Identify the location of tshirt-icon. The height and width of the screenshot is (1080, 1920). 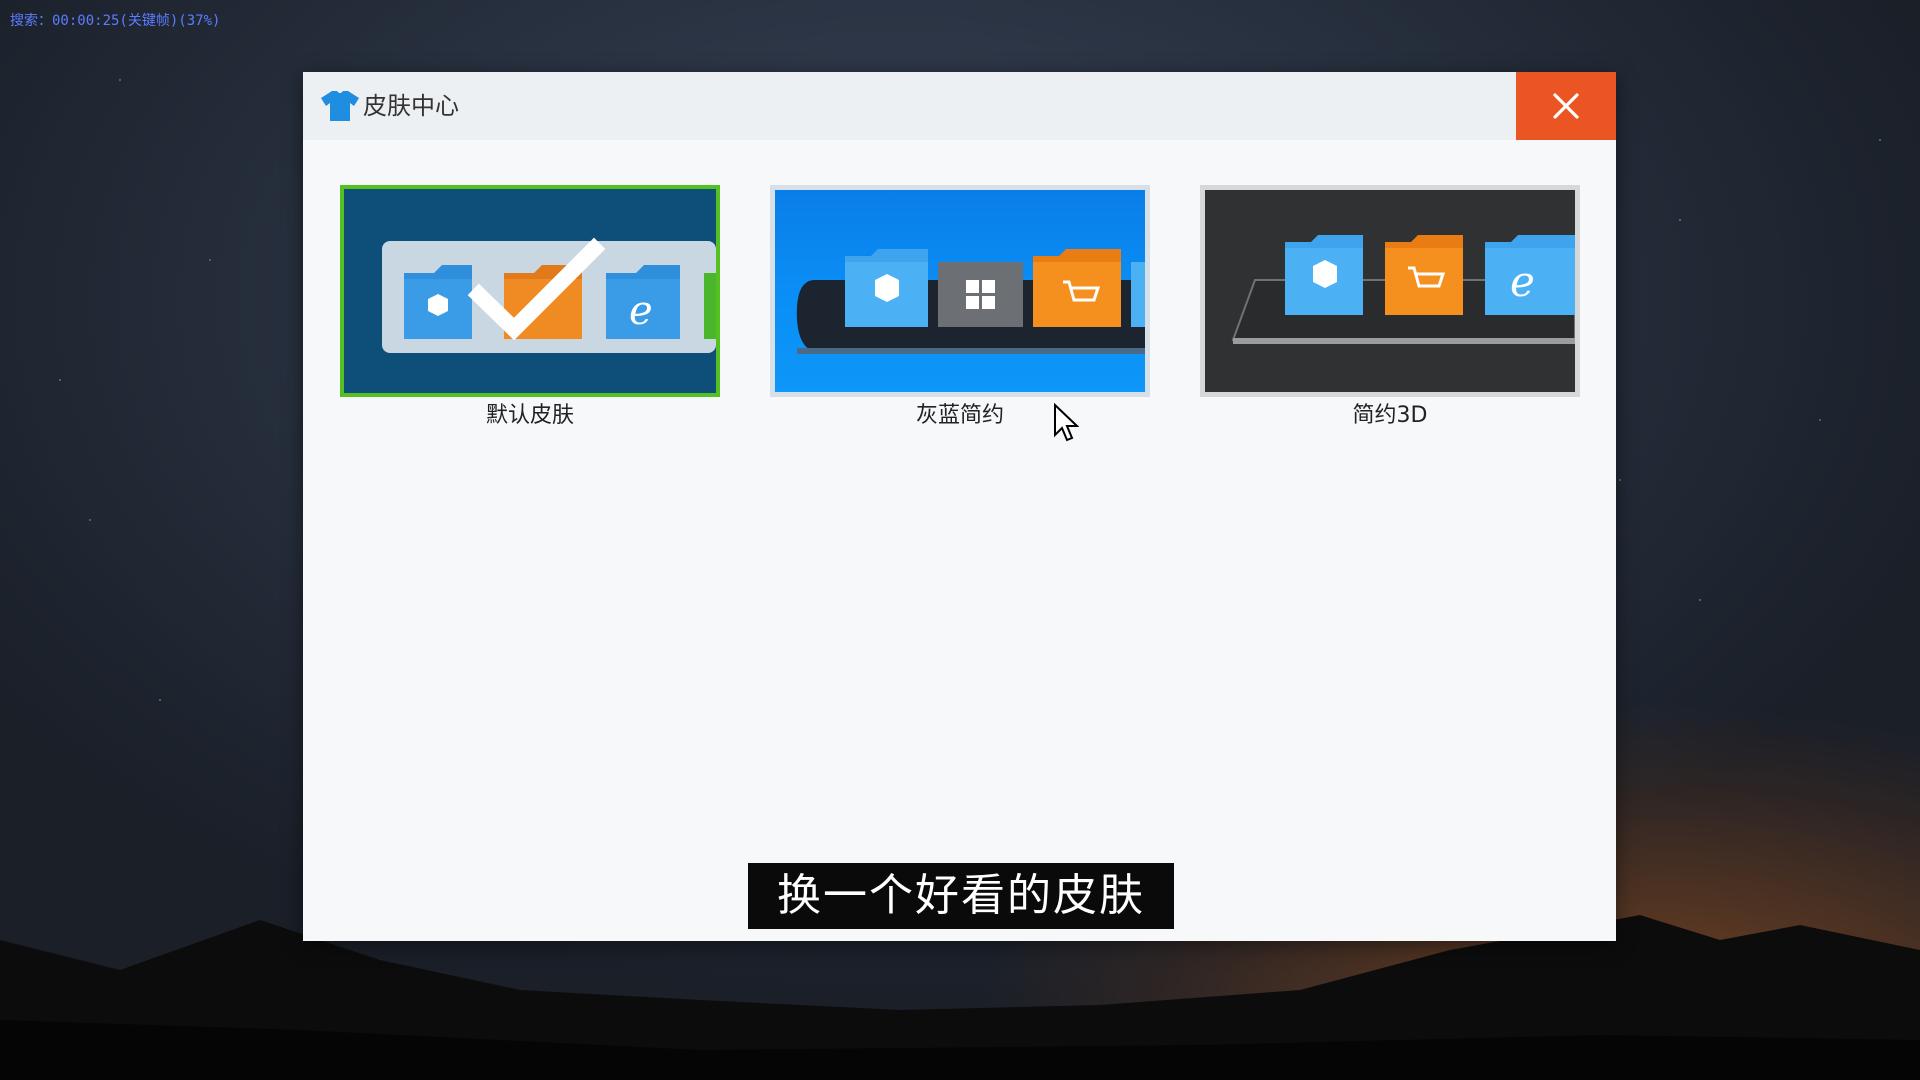
(340, 106).